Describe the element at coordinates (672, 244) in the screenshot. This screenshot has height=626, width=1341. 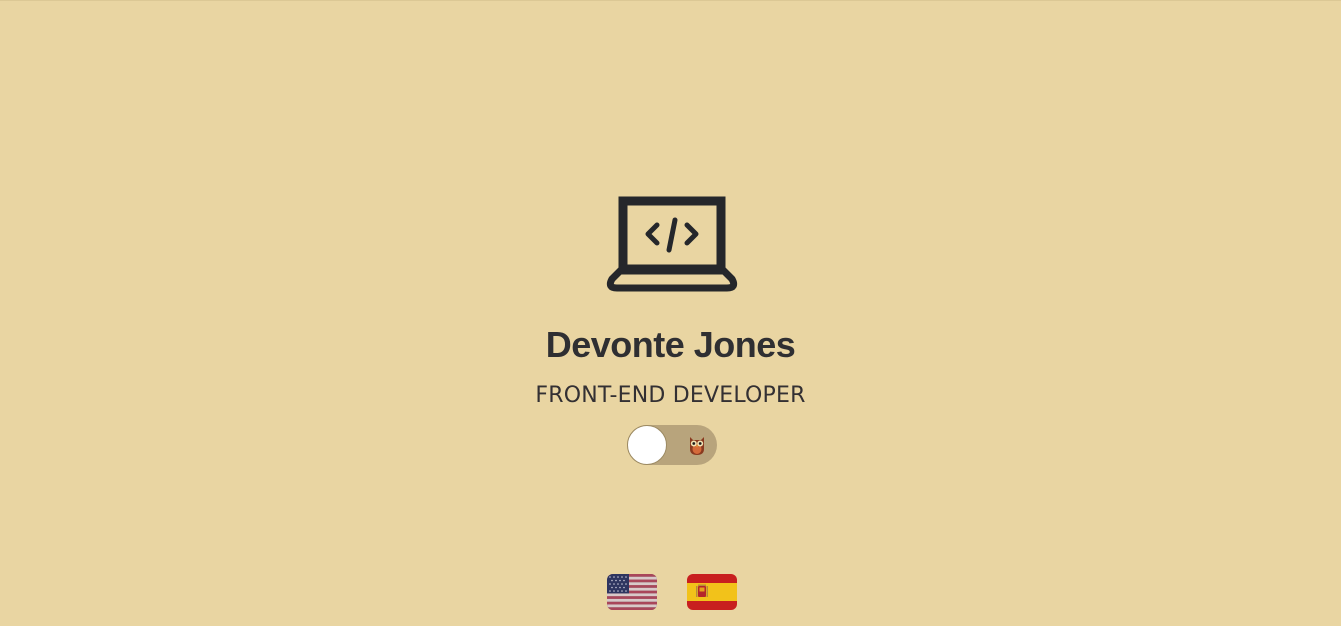
I see `laptop-code-icon` at that location.